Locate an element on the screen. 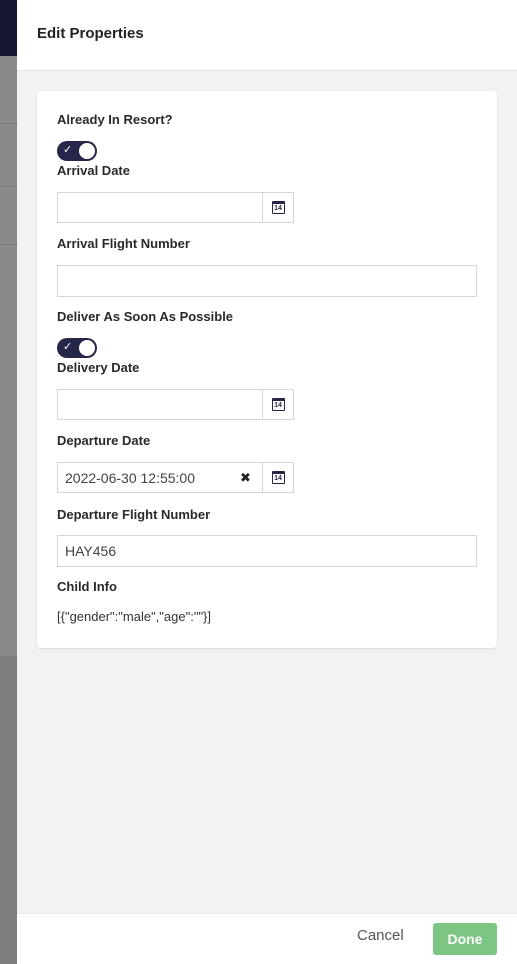  departure-flight-number-input: HAY456 is located at coordinates (267, 551).